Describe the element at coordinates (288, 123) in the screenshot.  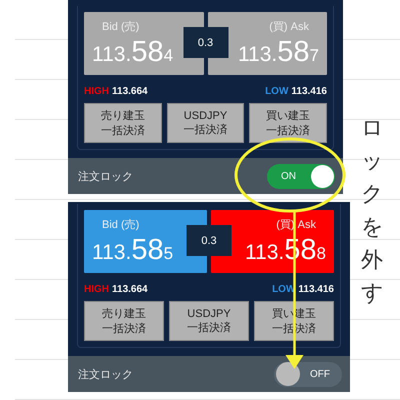
I see `settle-button: 買い建玉 一括決済` at that location.